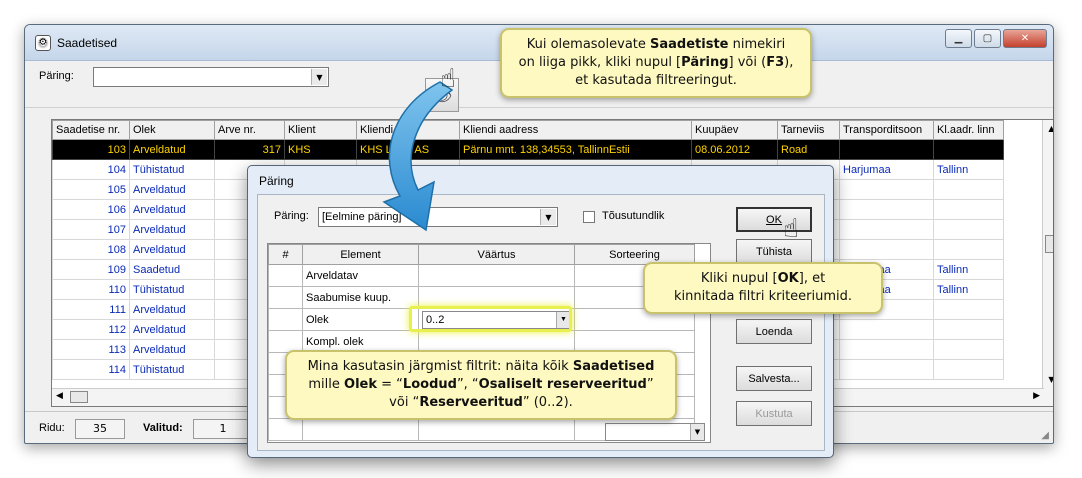 The width and height of the screenshot is (1082, 478). I want to click on vertical-scrollbar: ▲ ▼, so click(1047, 263).